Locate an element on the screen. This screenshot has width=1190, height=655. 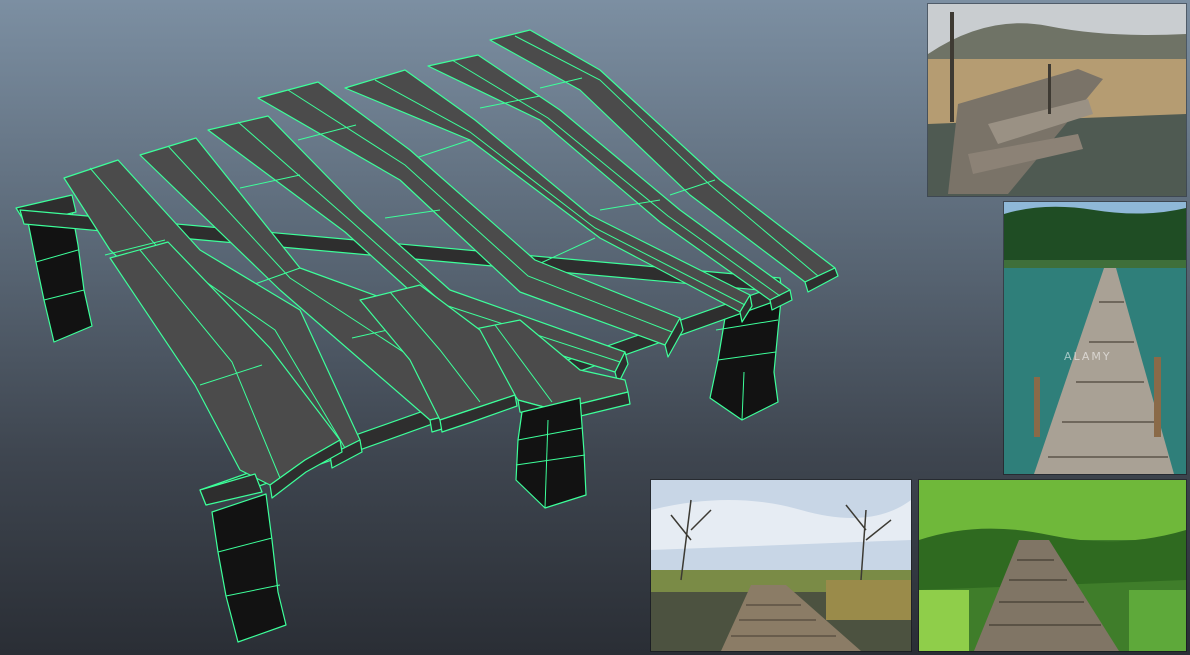
reference-photo-tropical-boardwalk: ALAMY is located at coordinates (1095, 338).